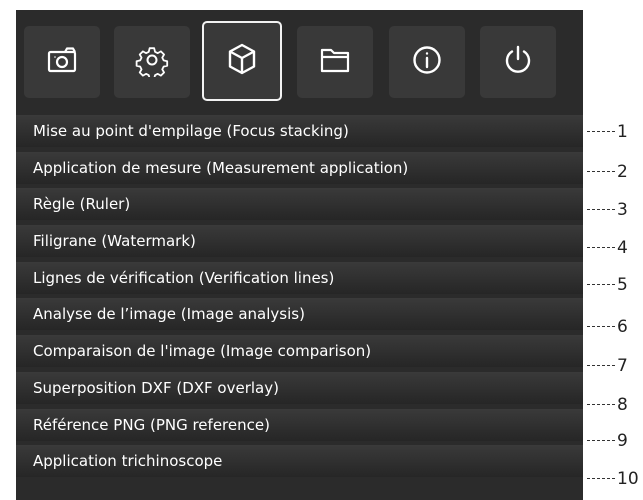 This screenshot has height=500, width=643. Describe the element at coordinates (628, 479) in the screenshot. I see `callout-number: 10` at that location.